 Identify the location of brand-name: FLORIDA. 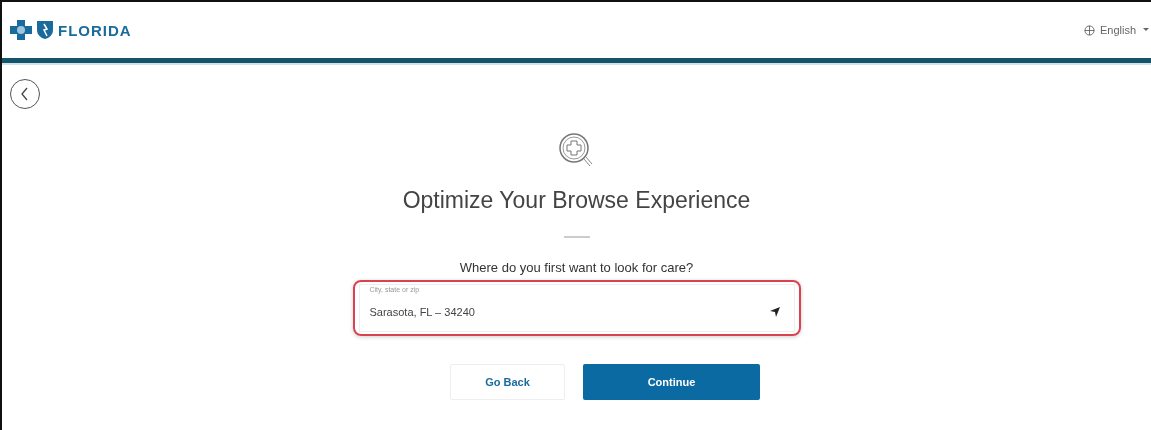
(95, 30).